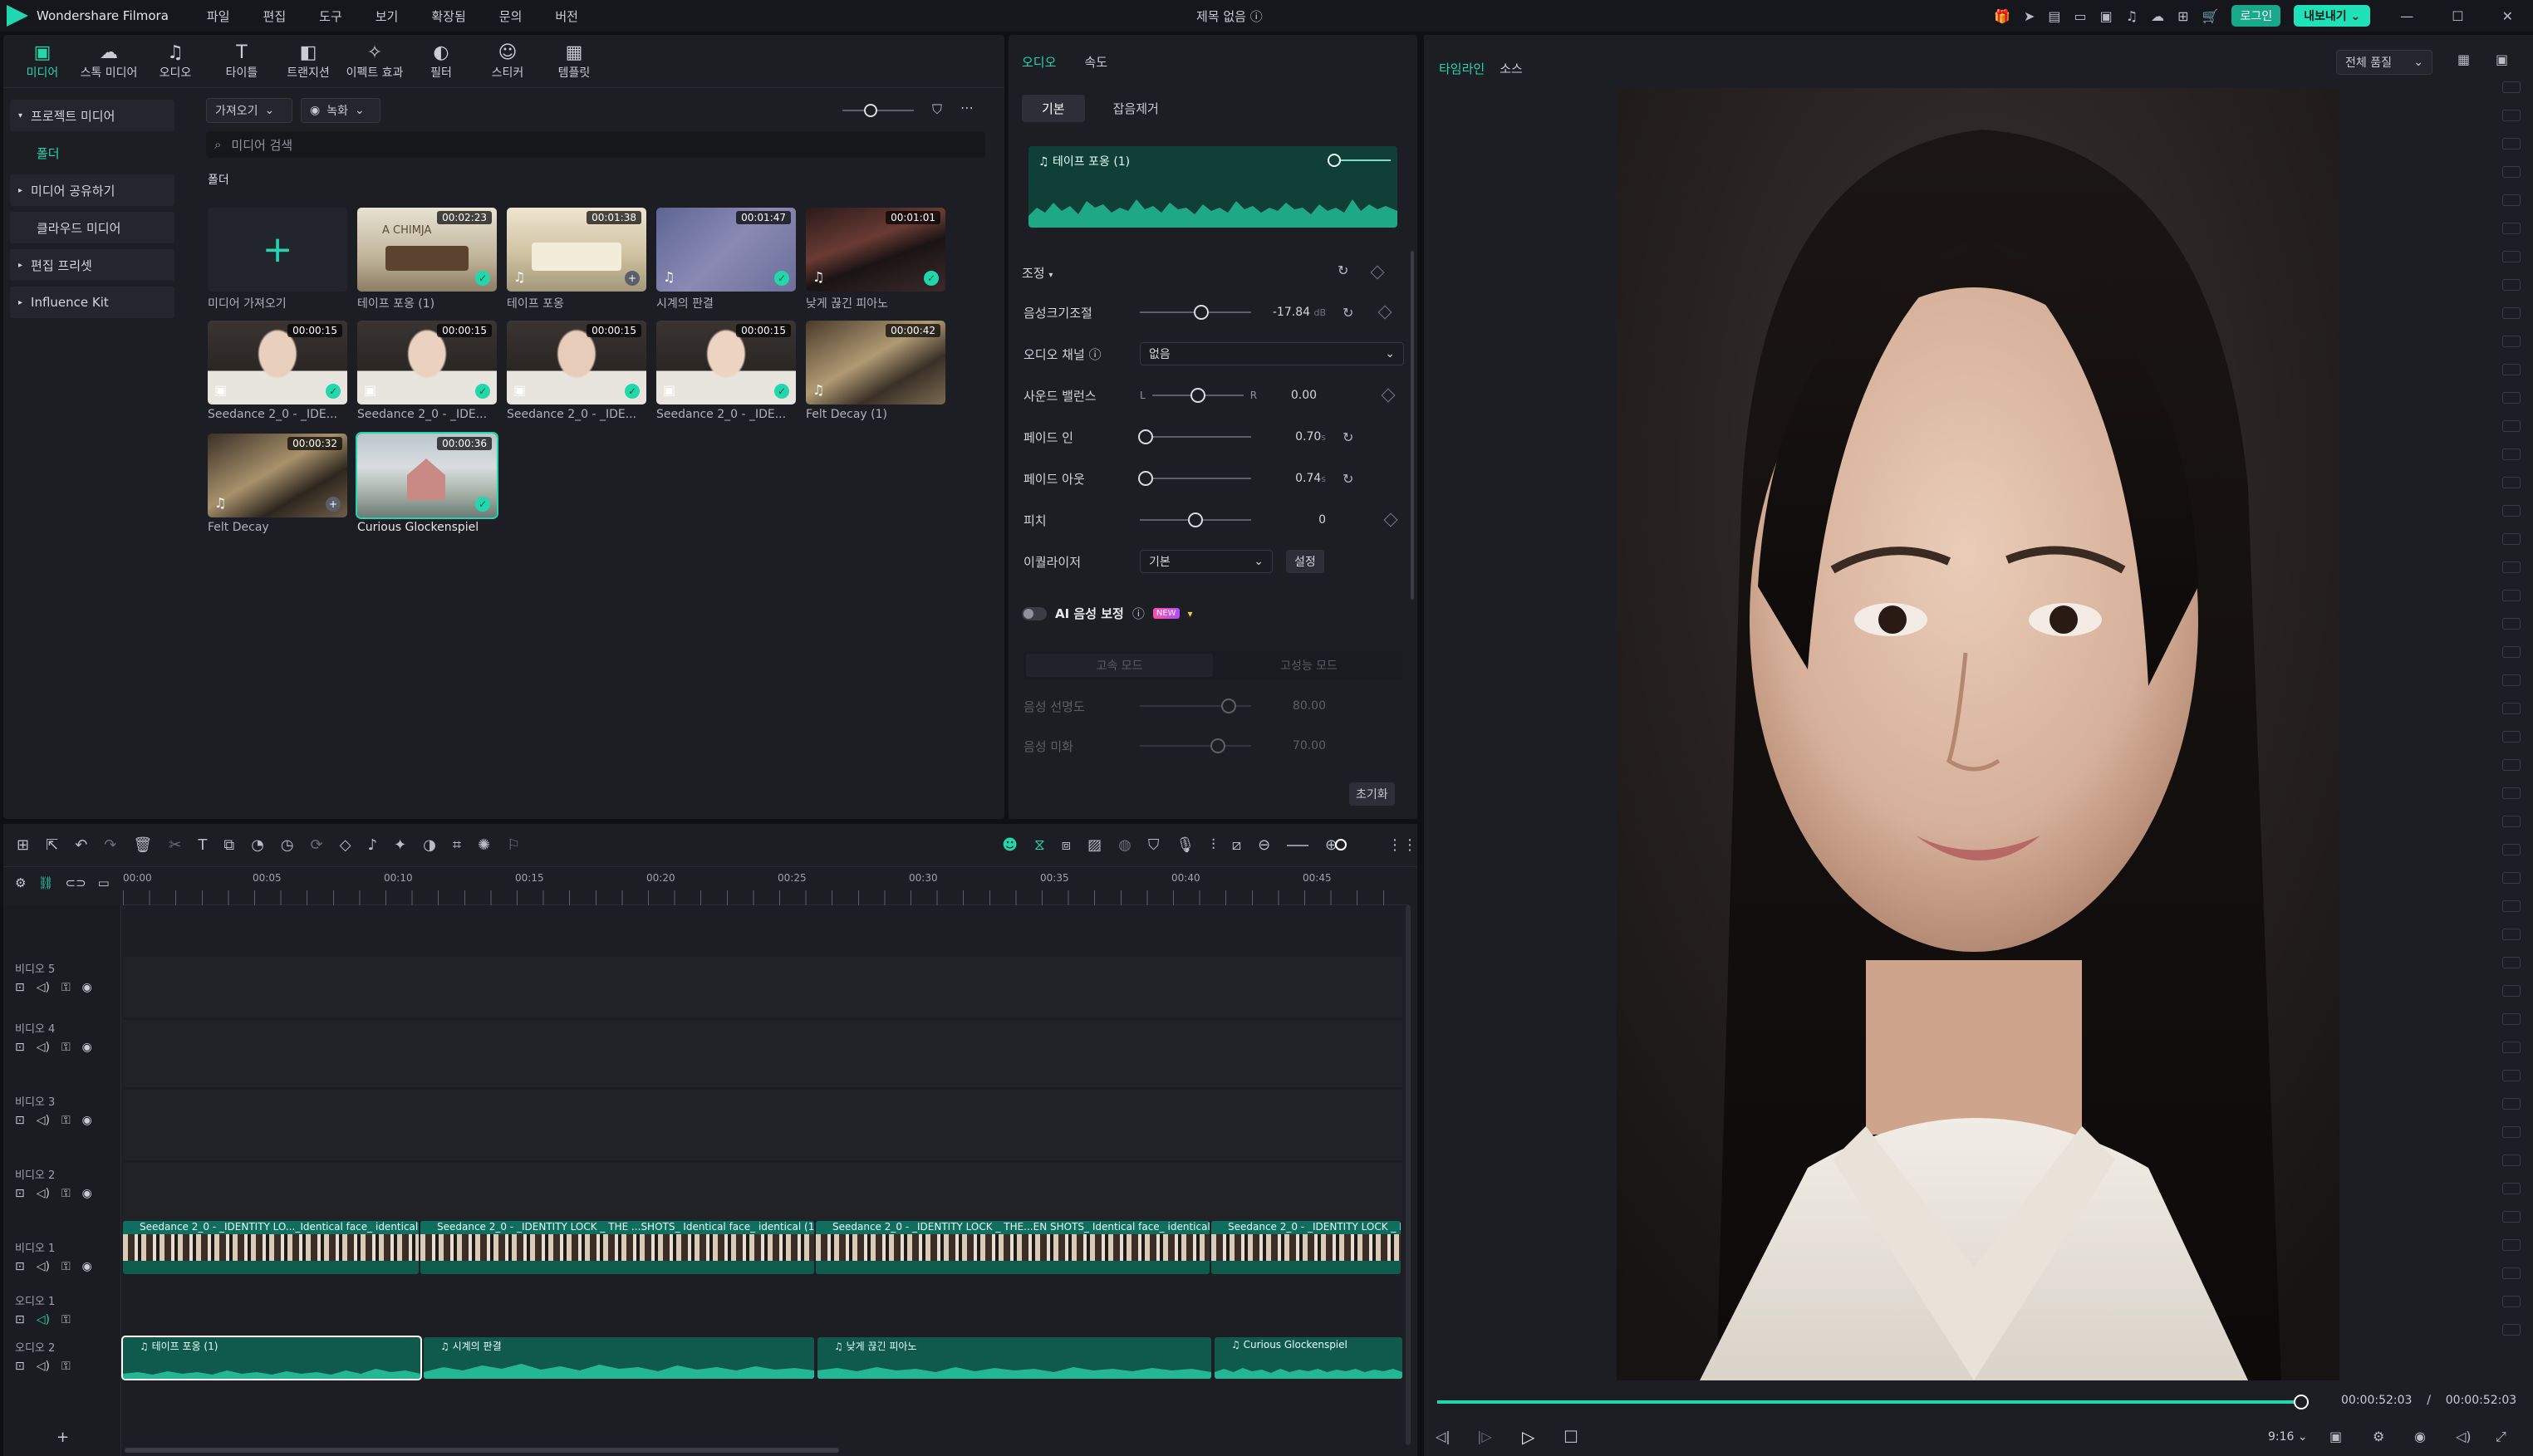 The width and height of the screenshot is (2533, 1456). I want to click on record-dropdown: ◉ 녹화 ⌄, so click(340, 110).